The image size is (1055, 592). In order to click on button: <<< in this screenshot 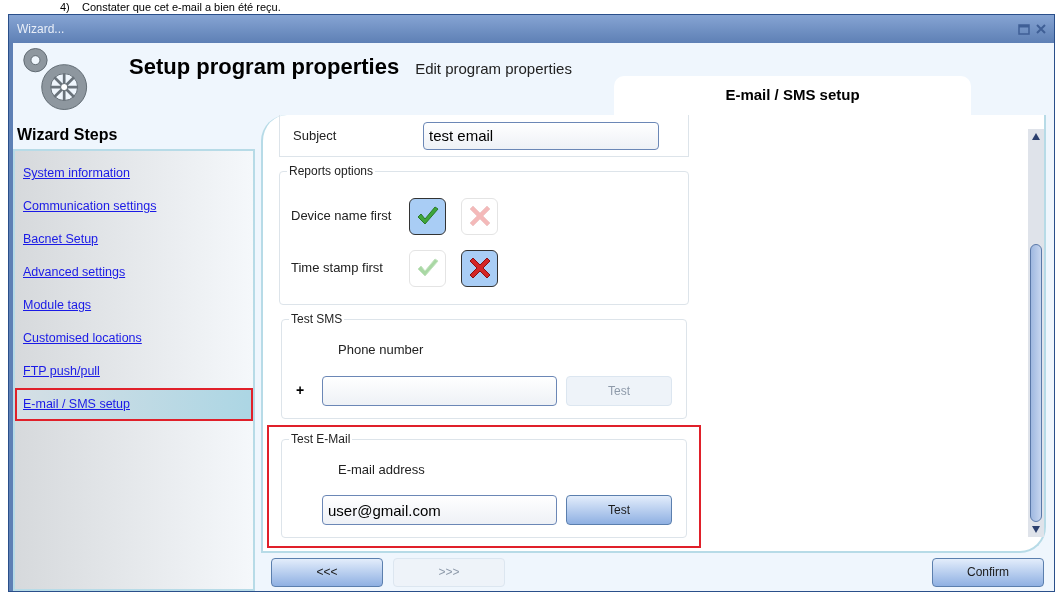, I will do `click(327, 572)`.